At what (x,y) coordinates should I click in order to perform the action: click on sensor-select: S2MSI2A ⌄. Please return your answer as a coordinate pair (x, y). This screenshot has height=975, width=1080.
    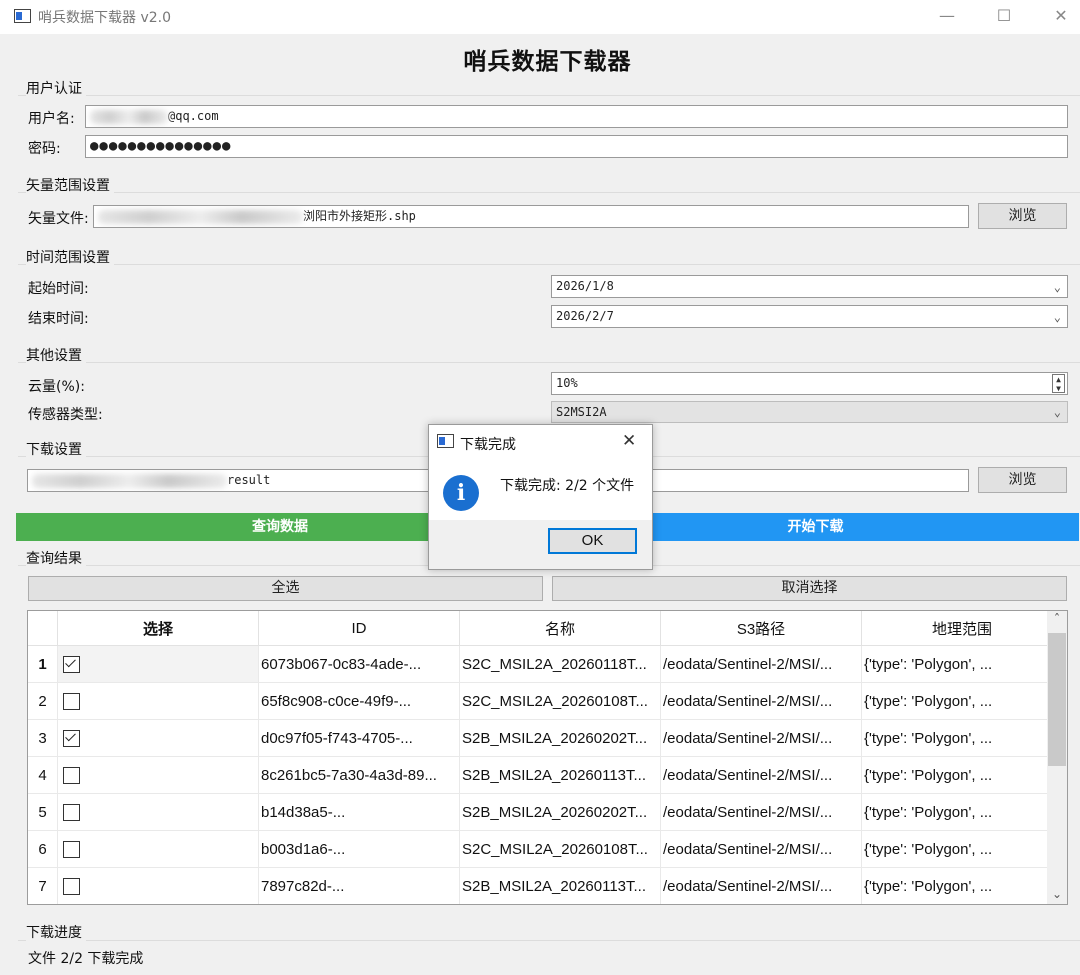
    Looking at the image, I should click on (809, 412).